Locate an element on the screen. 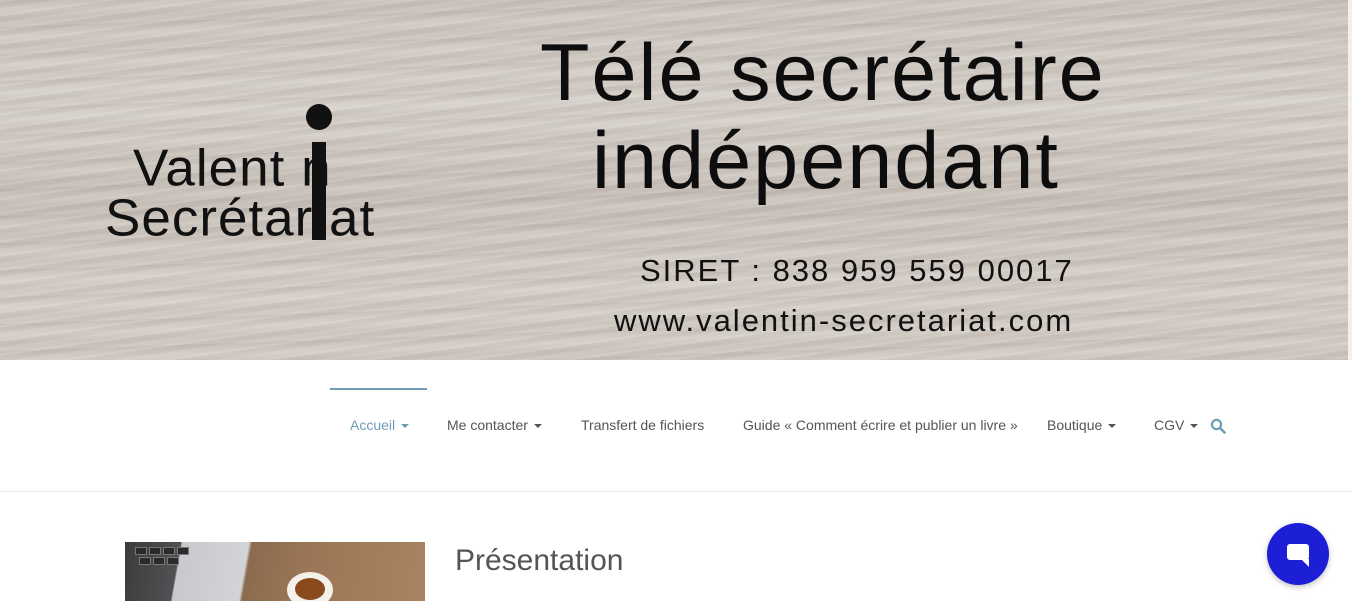 This screenshot has height=601, width=1352. active-indicator is located at coordinates (378, 389).